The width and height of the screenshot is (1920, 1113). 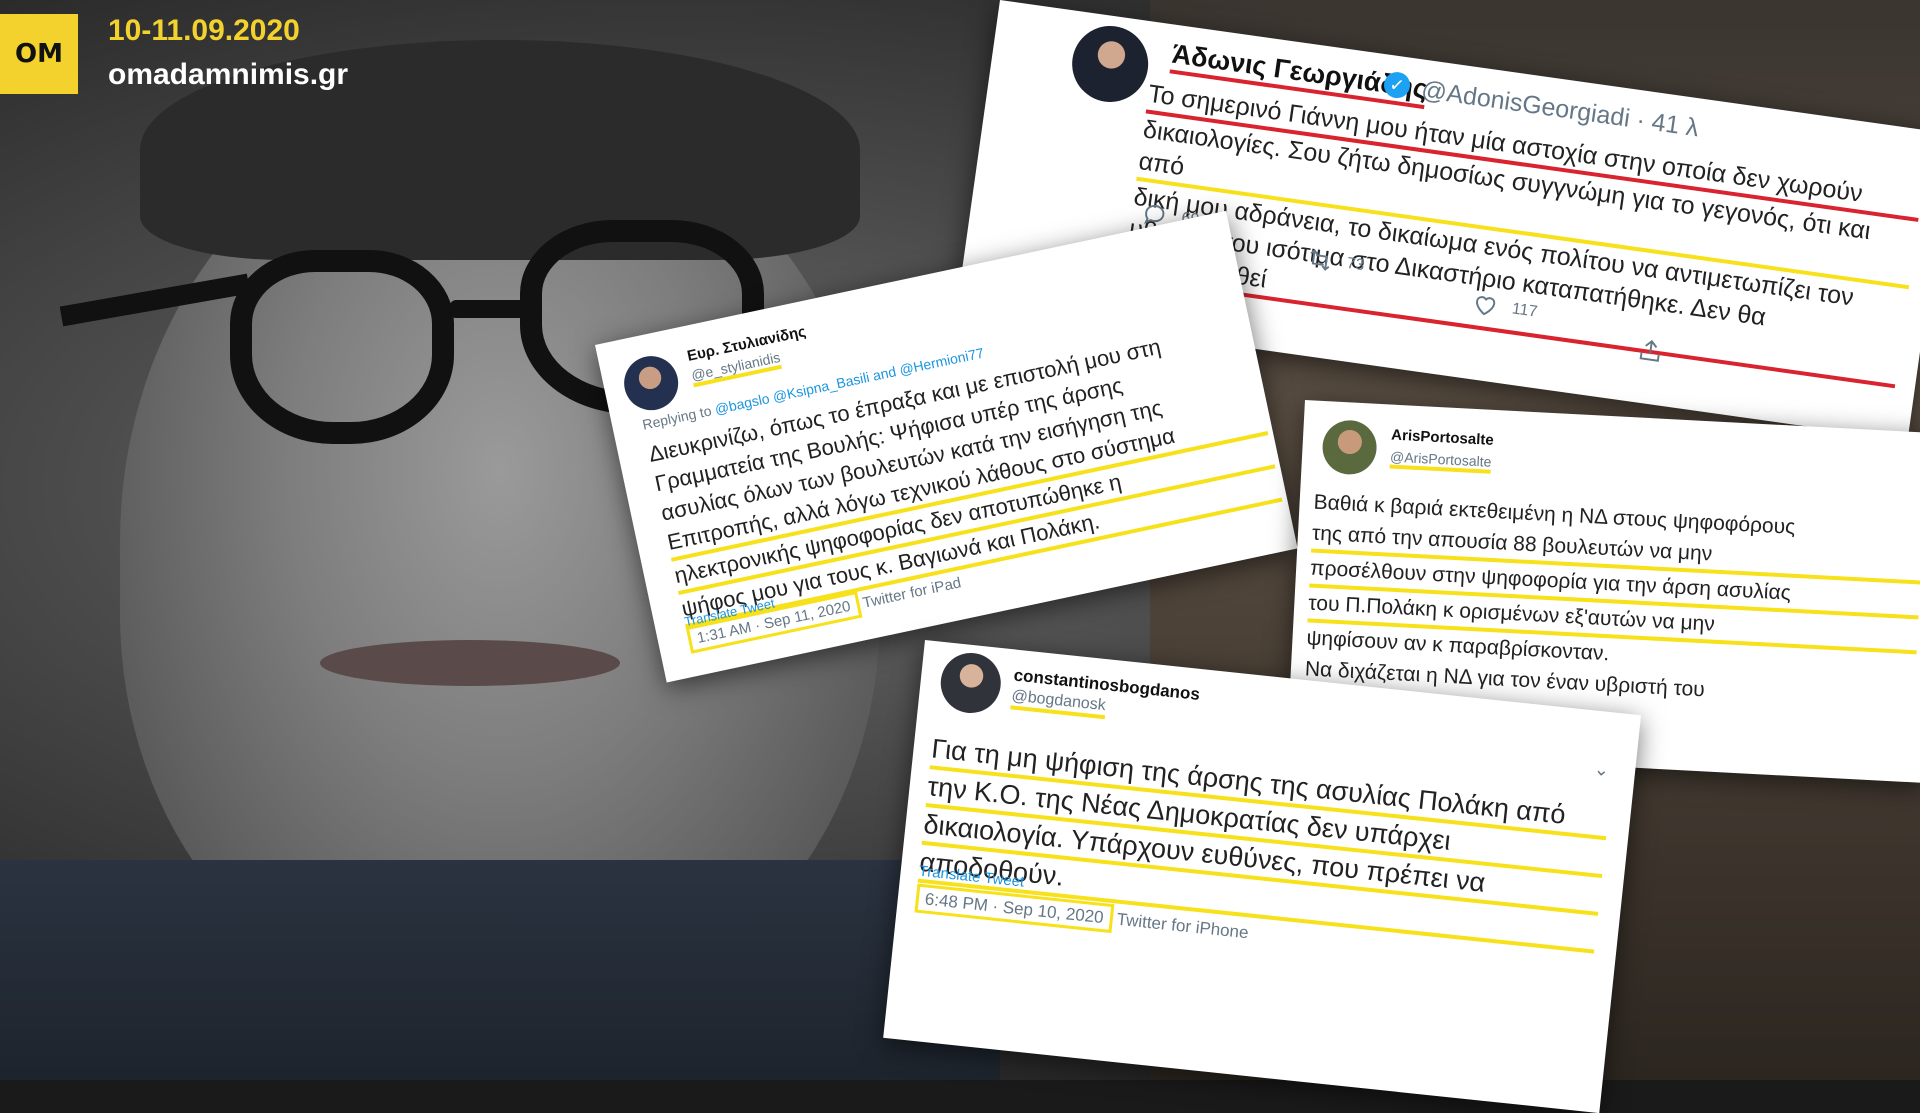 I want to click on share-icon, so click(x=1649, y=350).